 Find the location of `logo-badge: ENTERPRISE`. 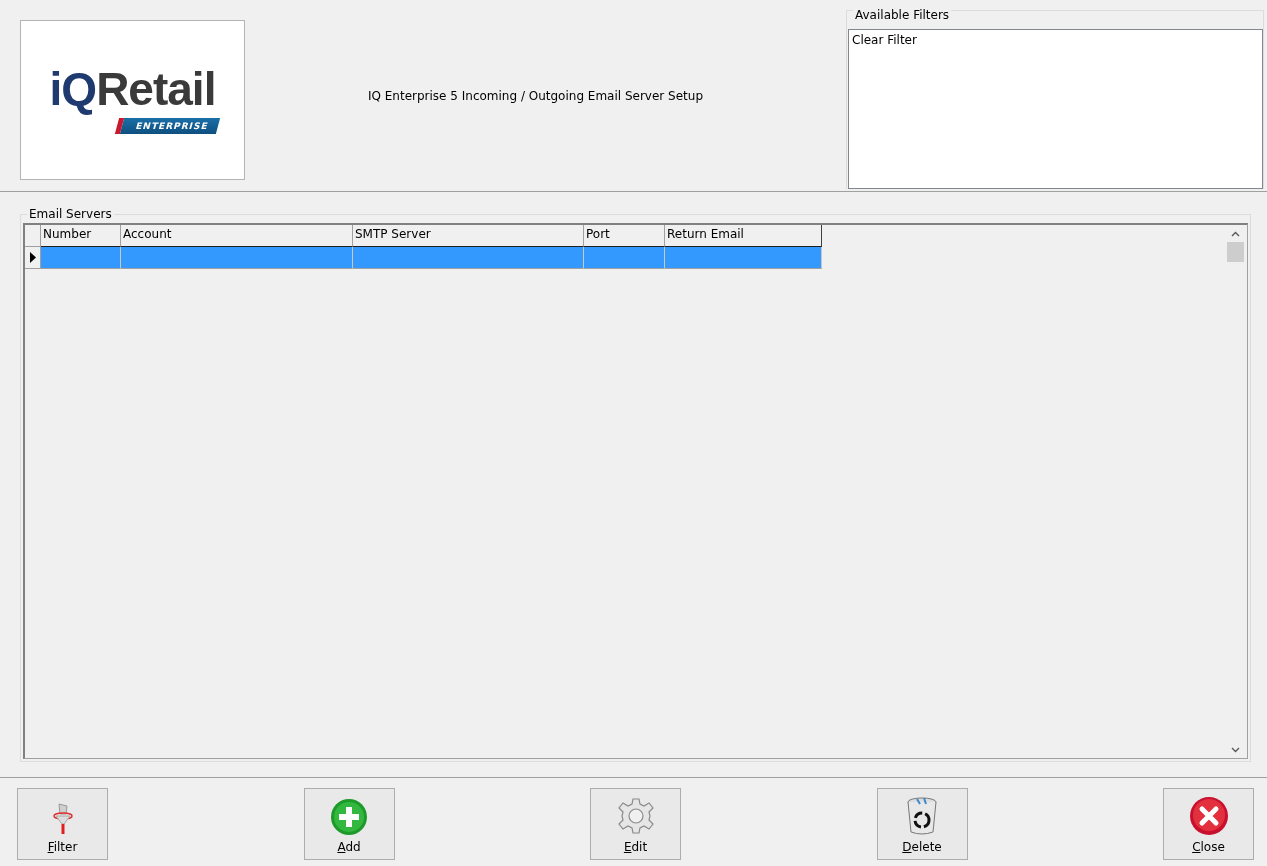

logo-badge: ENTERPRISE is located at coordinates (167, 126).